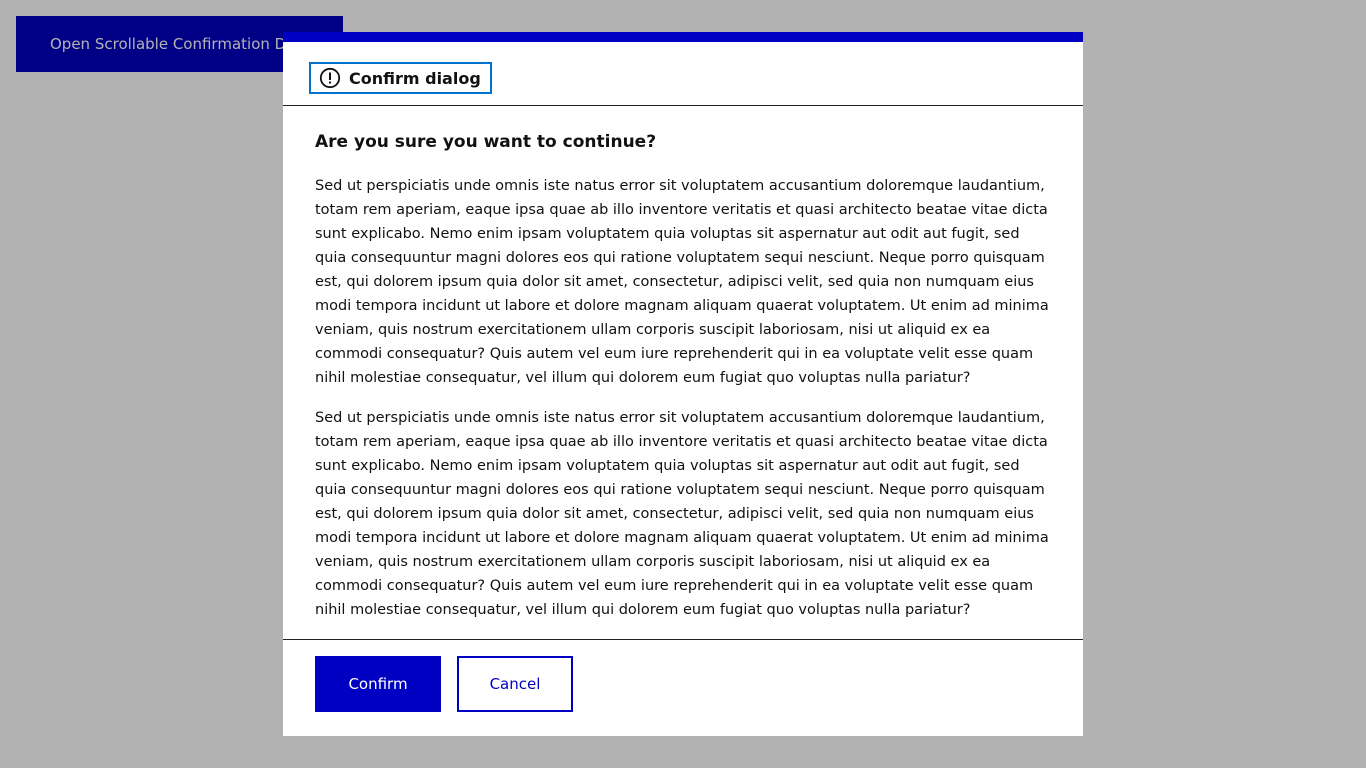 This screenshot has width=1366, height=768. What do you see at coordinates (683, 74) in the screenshot?
I see `dialog-header: Confirm dialog` at bounding box center [683, 74].